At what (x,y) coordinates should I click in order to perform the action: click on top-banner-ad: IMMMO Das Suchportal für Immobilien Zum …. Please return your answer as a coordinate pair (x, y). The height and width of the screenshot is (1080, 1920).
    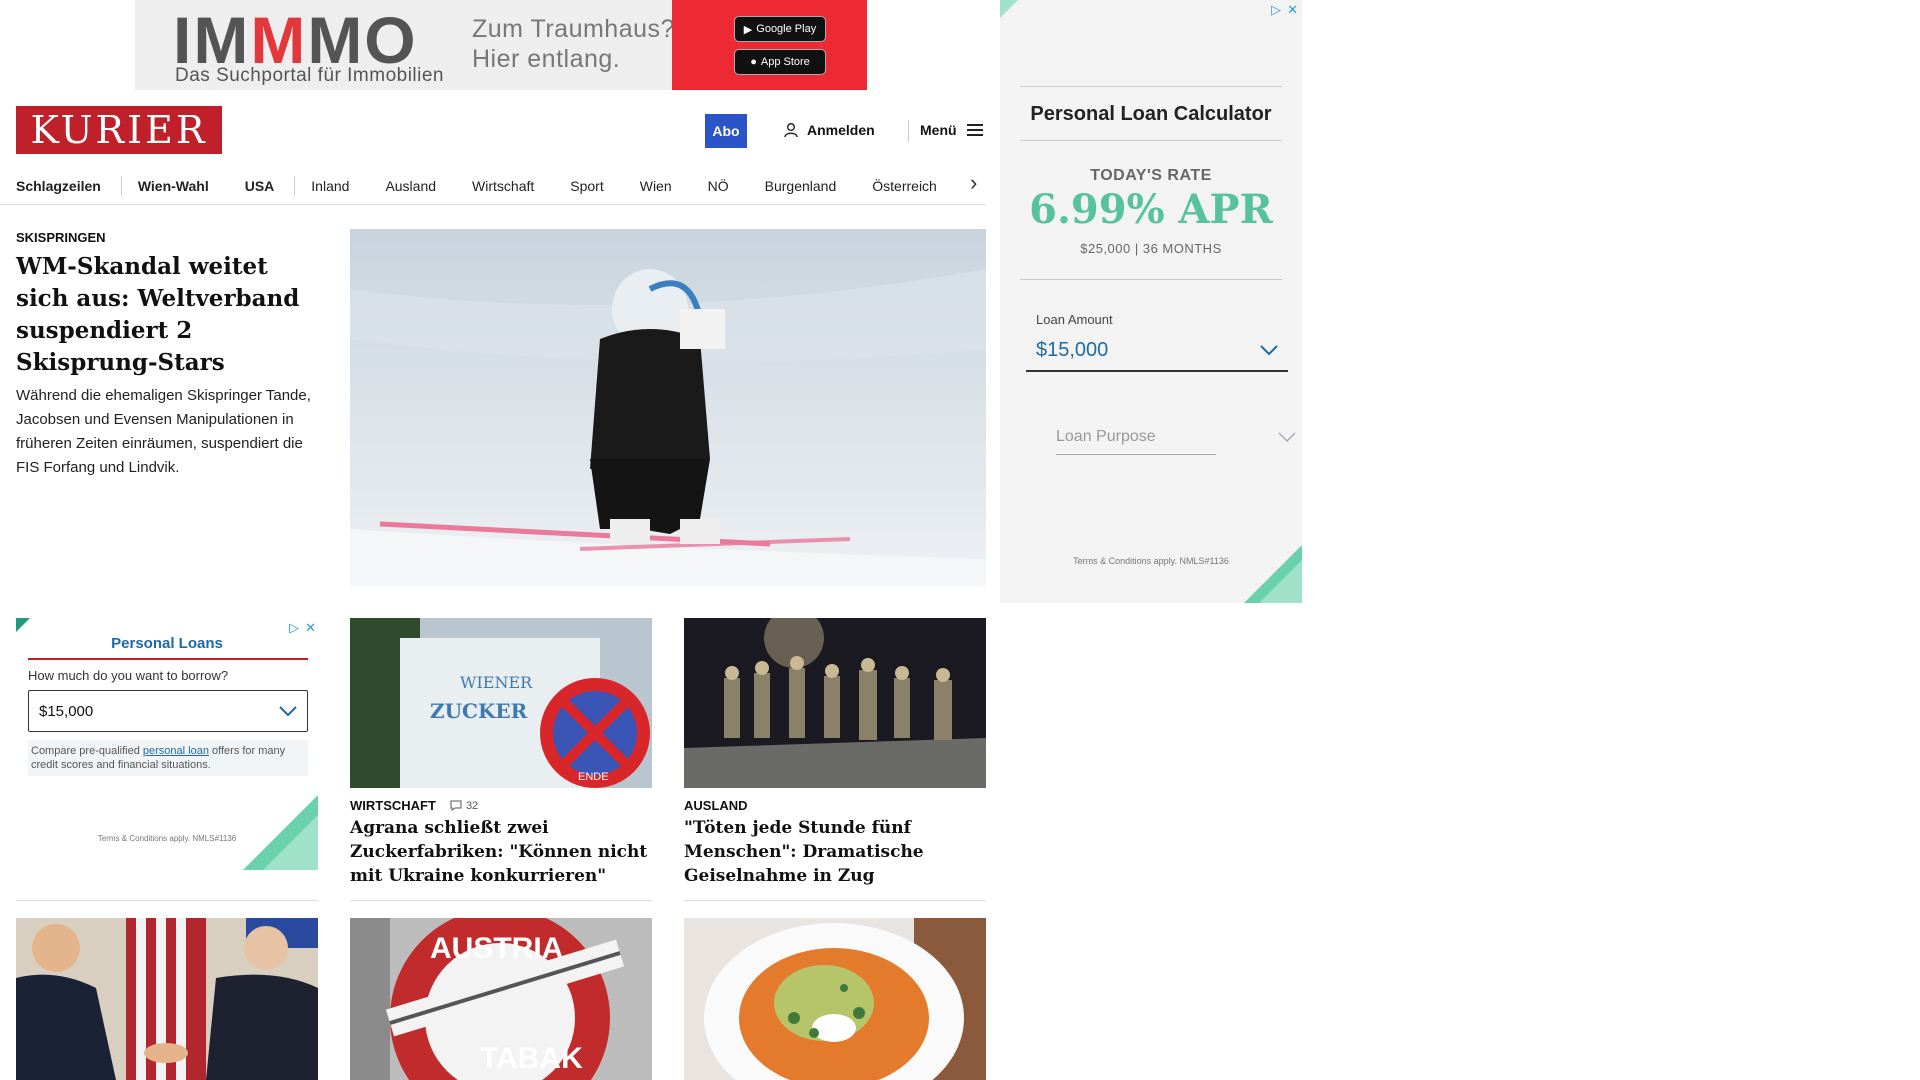
    Looking at the image, I should click on (501, 45).